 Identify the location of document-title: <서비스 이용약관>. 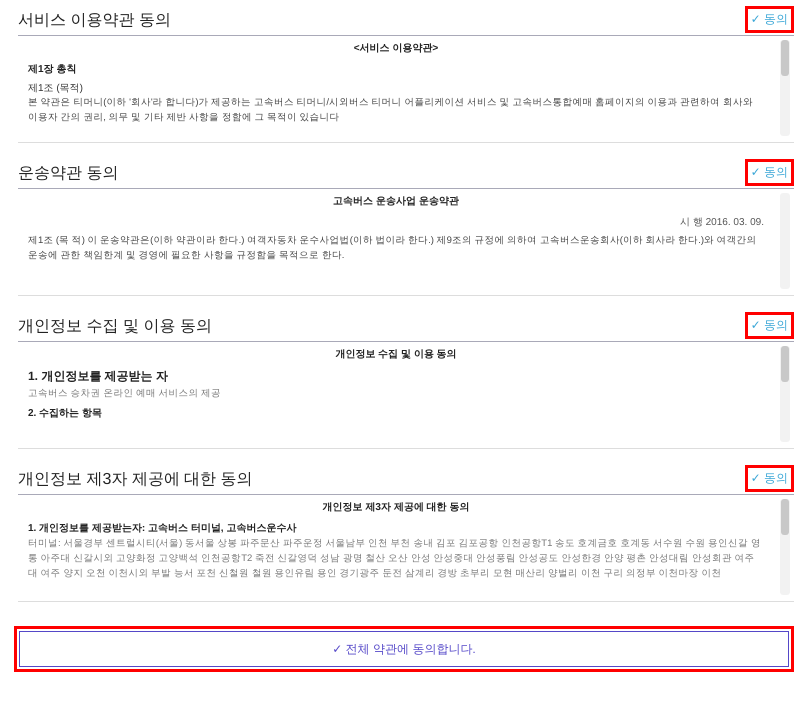
(396, 48).